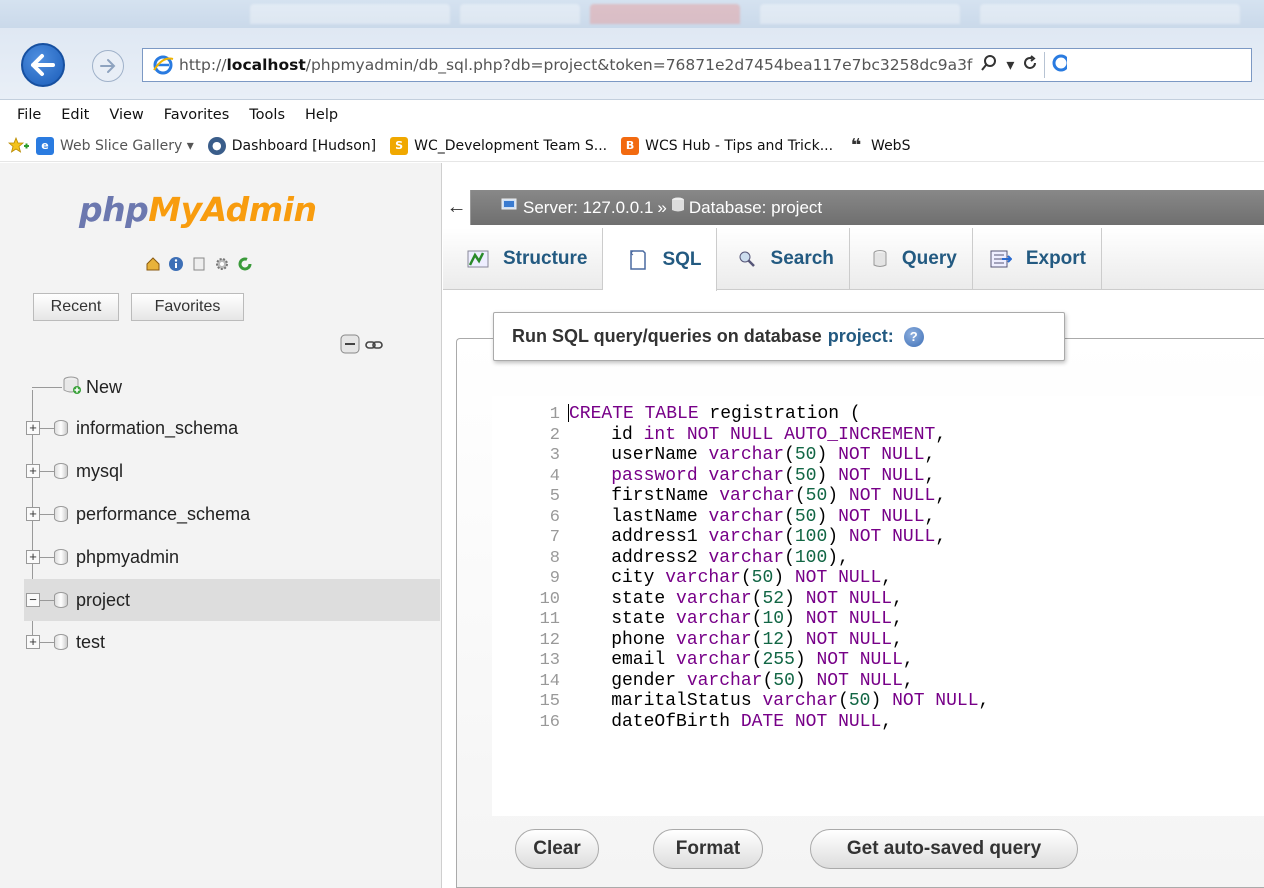 The width and height of the screenshot is (1264, 888). What do you see at coordinates (198, 209) in the screenshot?
I see `phpmyadmin-logo: phpMyAdmin` at bounding box center [198, 209].